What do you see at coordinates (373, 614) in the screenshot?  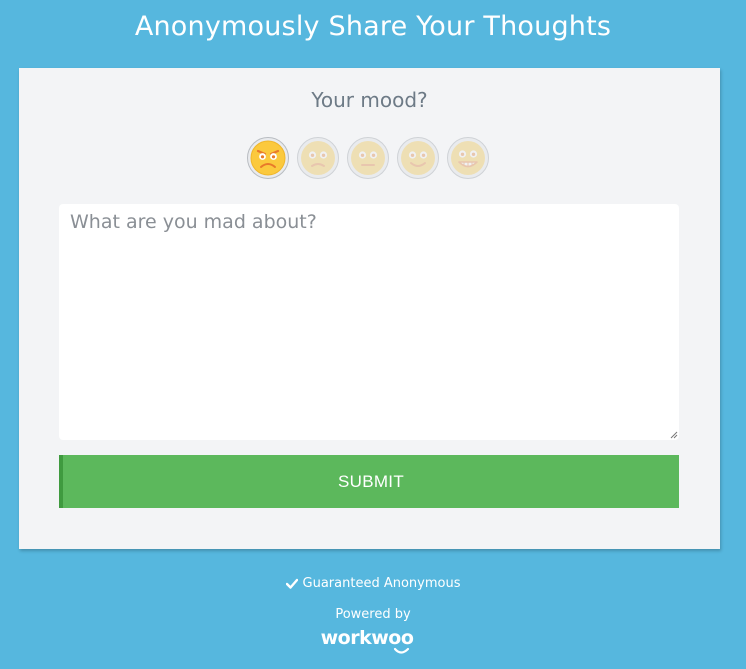 I see `powered-by-label: Powered by` at bounding box center [373, 614].